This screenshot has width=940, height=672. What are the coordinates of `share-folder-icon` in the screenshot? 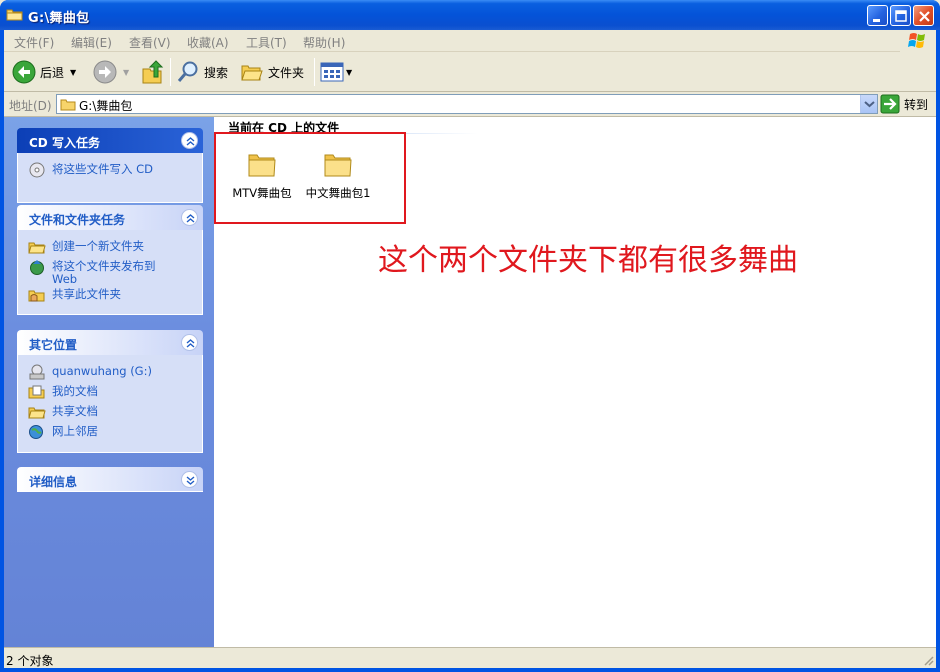 It's located at (36, 296).